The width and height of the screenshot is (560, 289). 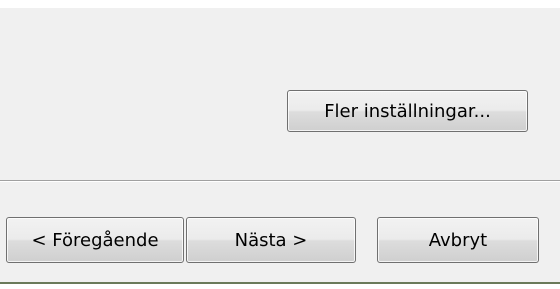 I want to click on previous-button-label: < Föregående, so click(x=95, y=240).